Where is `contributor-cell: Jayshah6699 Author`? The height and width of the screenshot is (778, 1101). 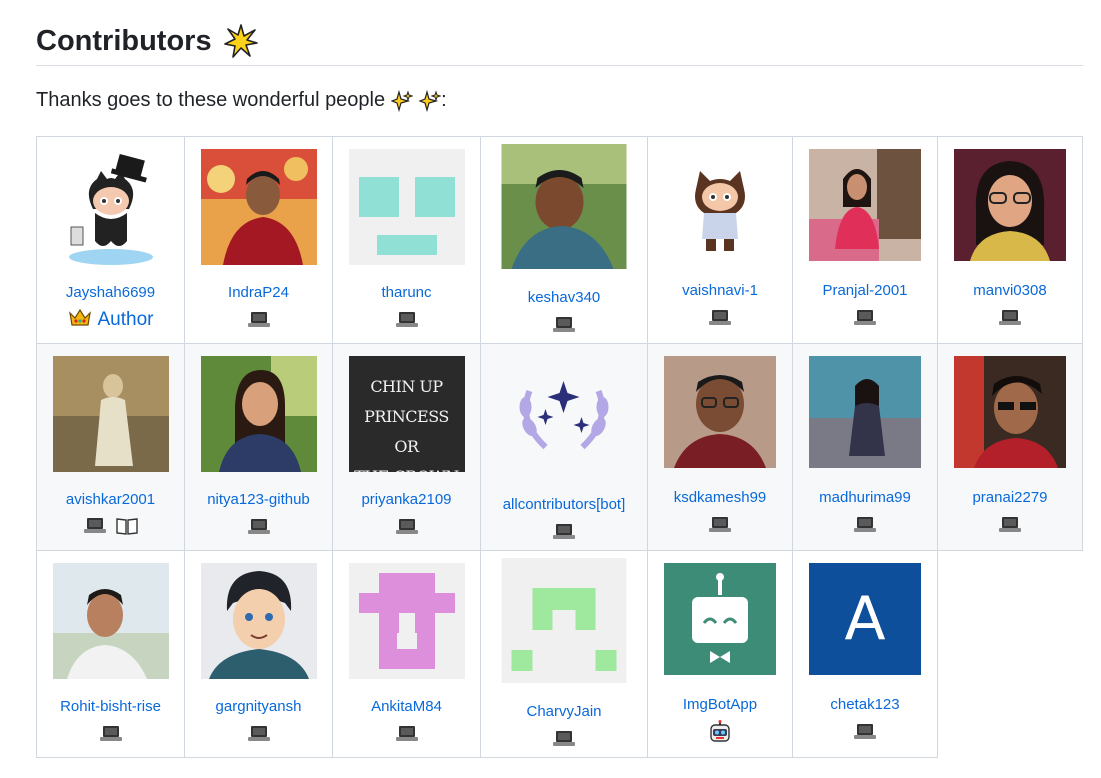 contributor-cell: Jayshah6699 Author is located at coordinates (110, 240).